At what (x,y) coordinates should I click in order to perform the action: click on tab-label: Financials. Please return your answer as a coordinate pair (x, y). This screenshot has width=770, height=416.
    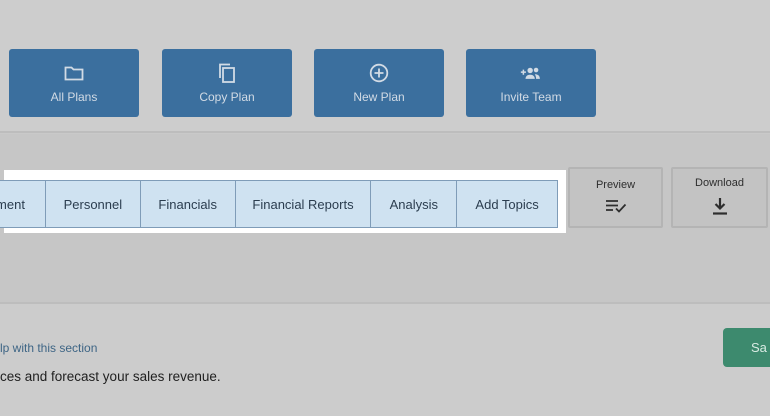
    Looking at the image, I should click on (187, 204).